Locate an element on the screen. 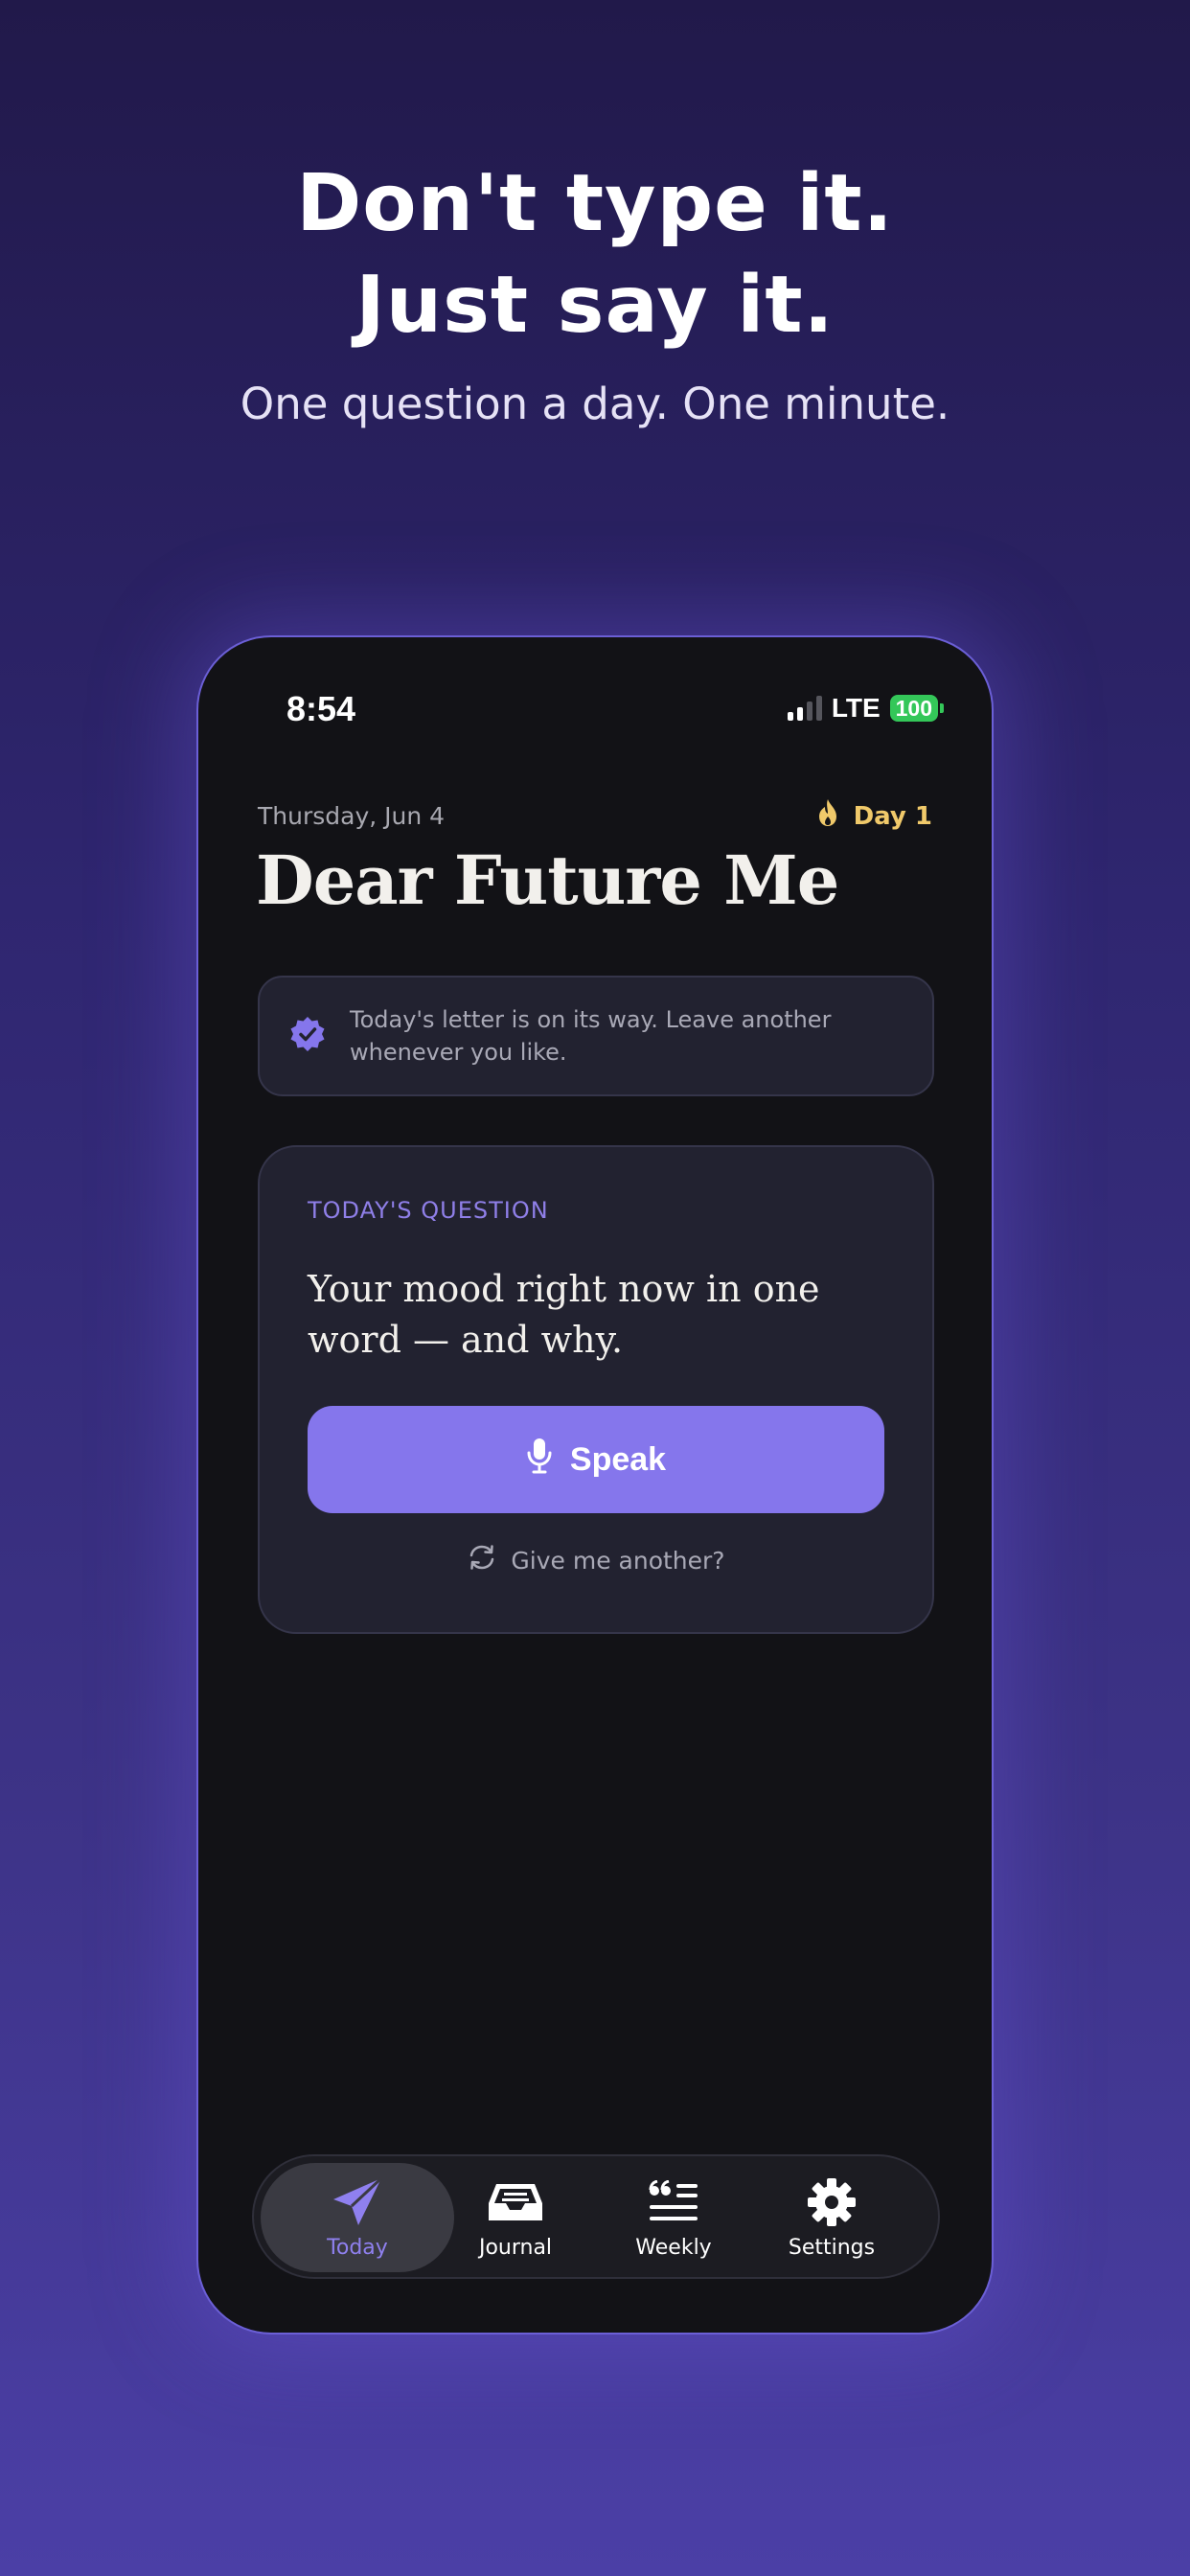  verified-badge-icon is located at coordinates (308, 1036).